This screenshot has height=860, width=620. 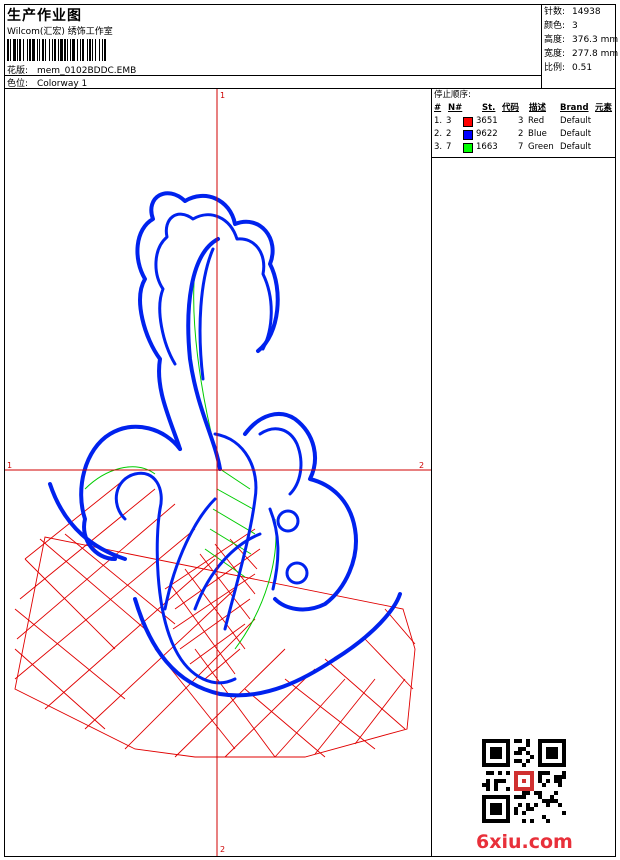 What do you see at coordinates (524, 108) in the screenshot?
I see `table-header: # N# St. 代码 描述 Brand 元素` at bounding box center [524, 108].